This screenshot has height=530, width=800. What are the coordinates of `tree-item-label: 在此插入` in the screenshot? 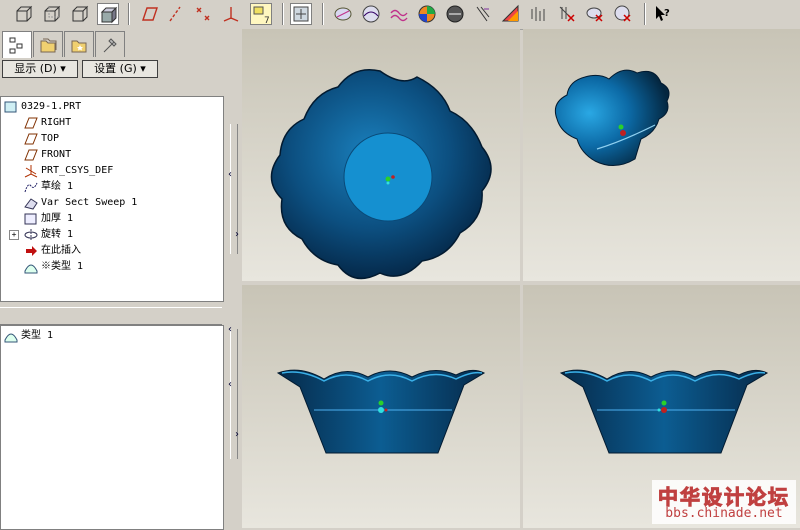 It's located at (61, 250).